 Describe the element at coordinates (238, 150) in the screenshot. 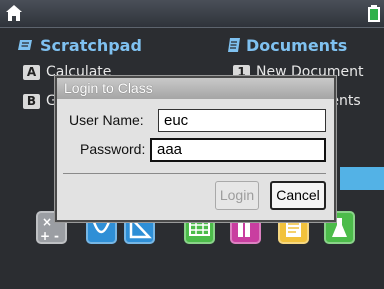

I see `password-input: aaa` at that location.